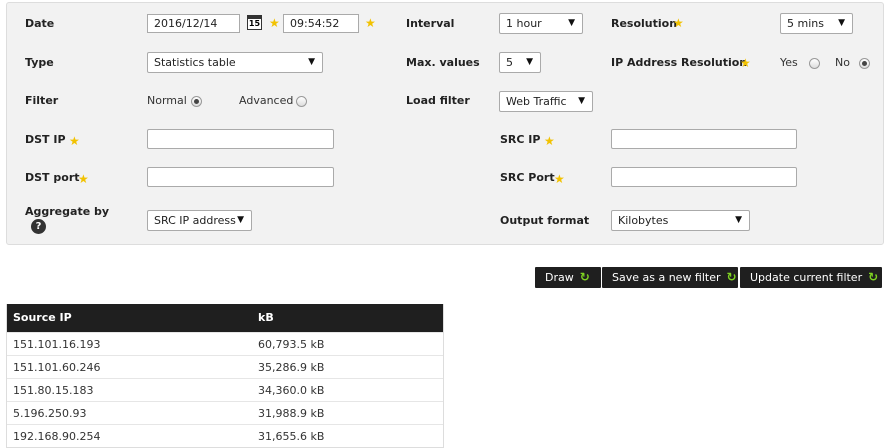  Describe the element at coordinates (225, 389) in the screenshot. I see `table-row: 151.80.15.183 34,360.0 kB` at that location.